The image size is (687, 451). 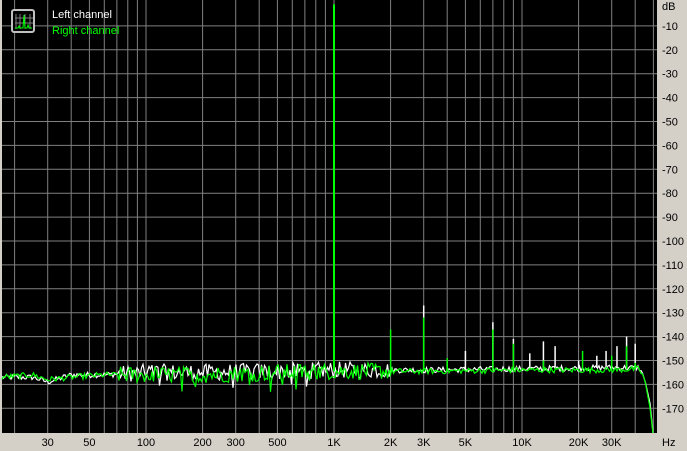 What do you see at coordinates (670, 75) in the screenshot?
I see `y-tick-label: -30` at bounding box center [670, 75].